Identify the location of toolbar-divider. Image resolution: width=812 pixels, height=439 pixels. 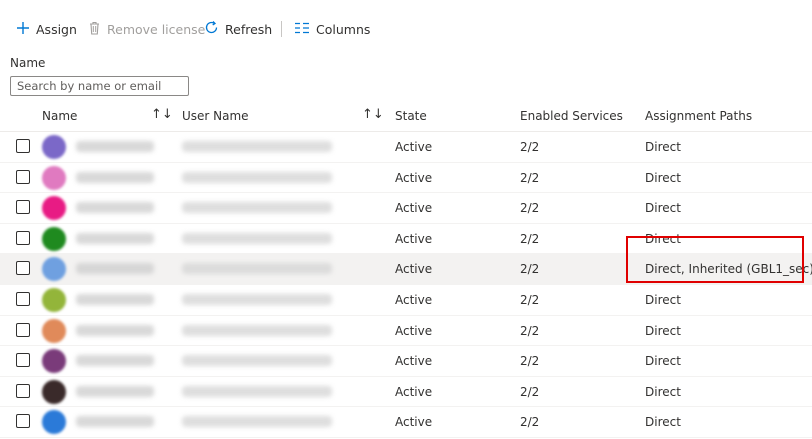
(281, 29).